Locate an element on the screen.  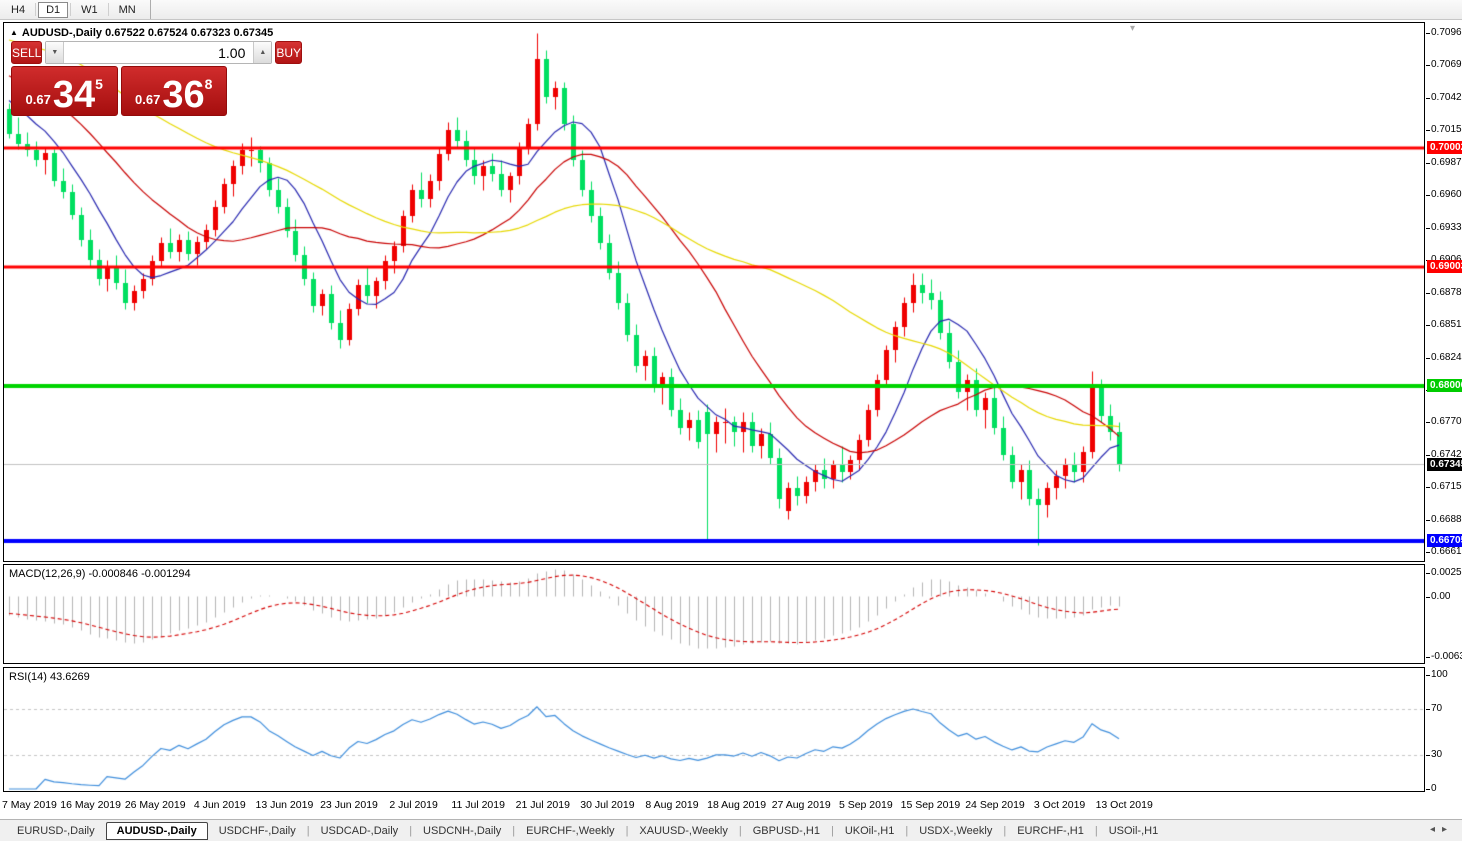
macd-values: -0.000846 -0.001294 is located at coordinates (139, 574).